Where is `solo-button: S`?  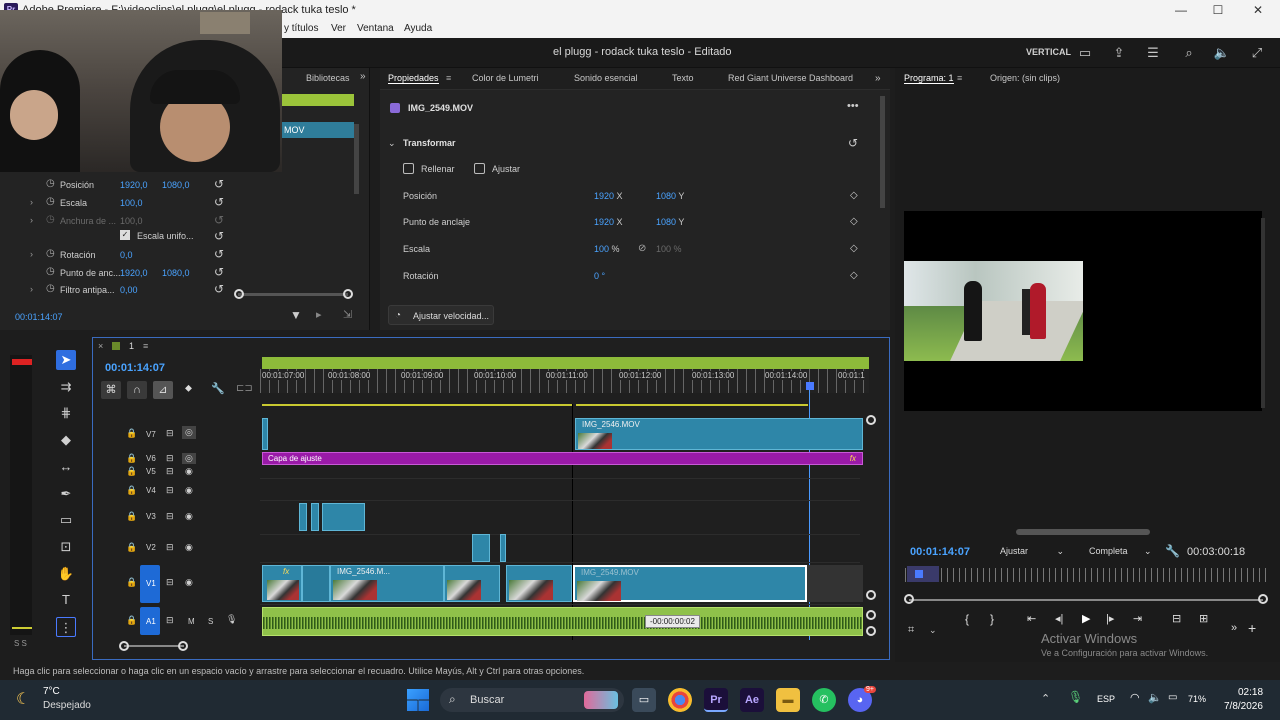
solo-button: S is located at coordinates (210, 621).